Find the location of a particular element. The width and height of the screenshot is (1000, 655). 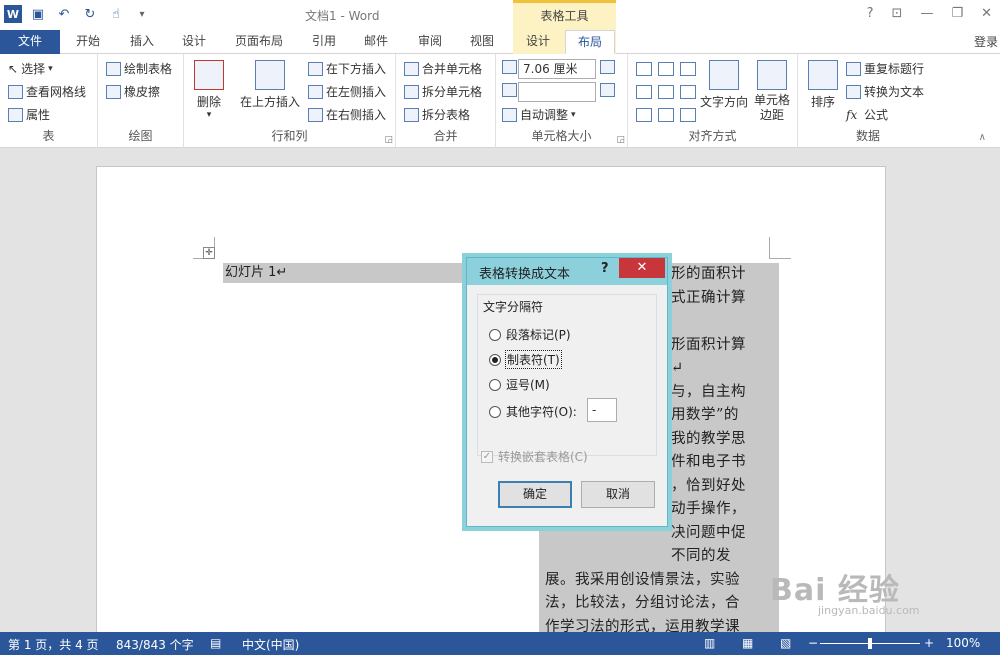

align-middle-right-icon is located at coordinates (688, 92).